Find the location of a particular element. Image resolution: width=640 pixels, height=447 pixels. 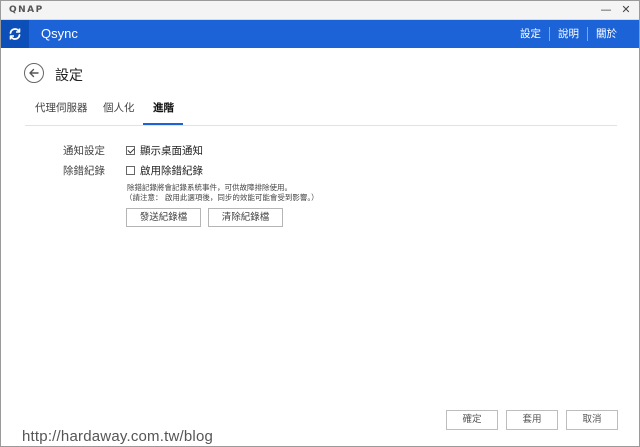

debug-log-option-label: 啟用除錯紀錄 is located at coordinates (171, 170).